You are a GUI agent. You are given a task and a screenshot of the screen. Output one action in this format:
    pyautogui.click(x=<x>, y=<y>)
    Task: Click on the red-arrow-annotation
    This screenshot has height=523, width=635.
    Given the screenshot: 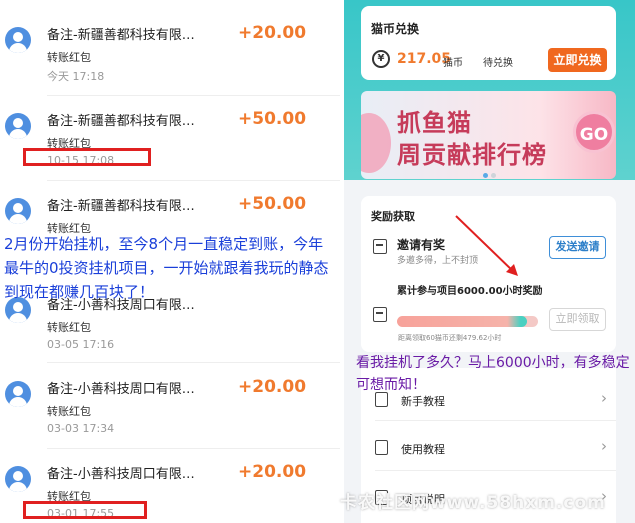 What is the action you would take?
    pyautogui.click(x=486, y=245)
    